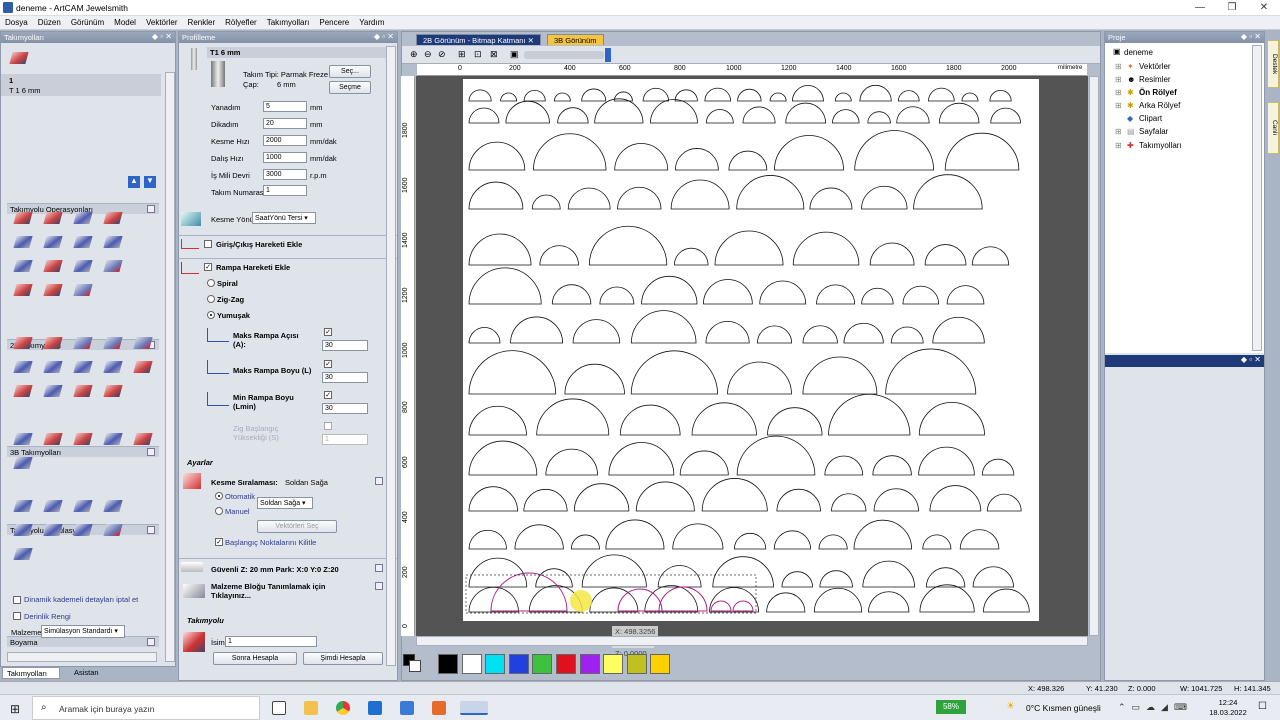  I want to click on tree-item-pages: Sayfalar, so click(1153, 131).